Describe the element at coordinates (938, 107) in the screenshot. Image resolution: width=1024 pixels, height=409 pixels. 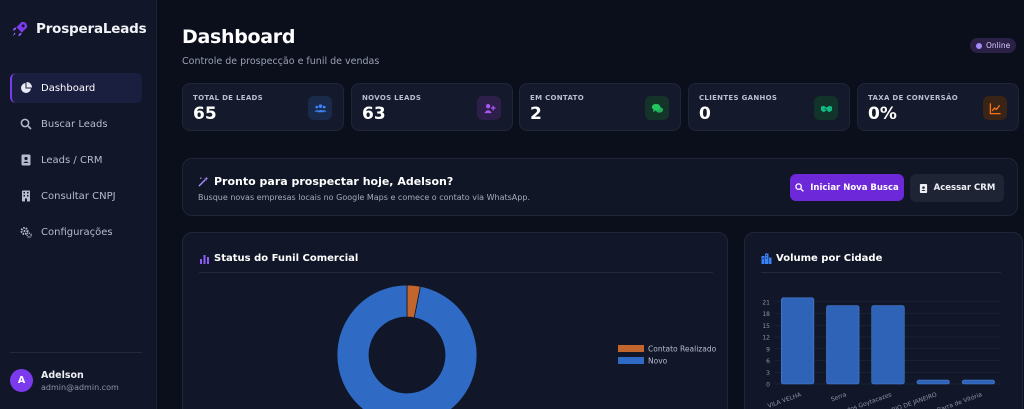
I see `stat-card-taxa-conversao: TAXA DE CONVERSÃO 0%` at that location.